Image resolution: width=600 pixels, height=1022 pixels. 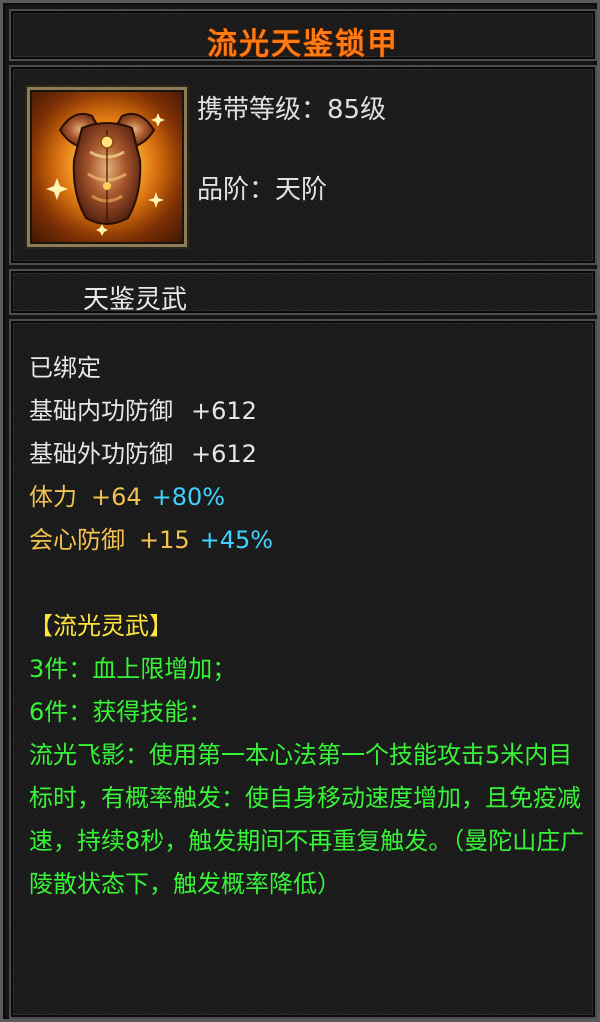 I want to click on attribute-label: 基础内功防御, so click(x=101, y=411).